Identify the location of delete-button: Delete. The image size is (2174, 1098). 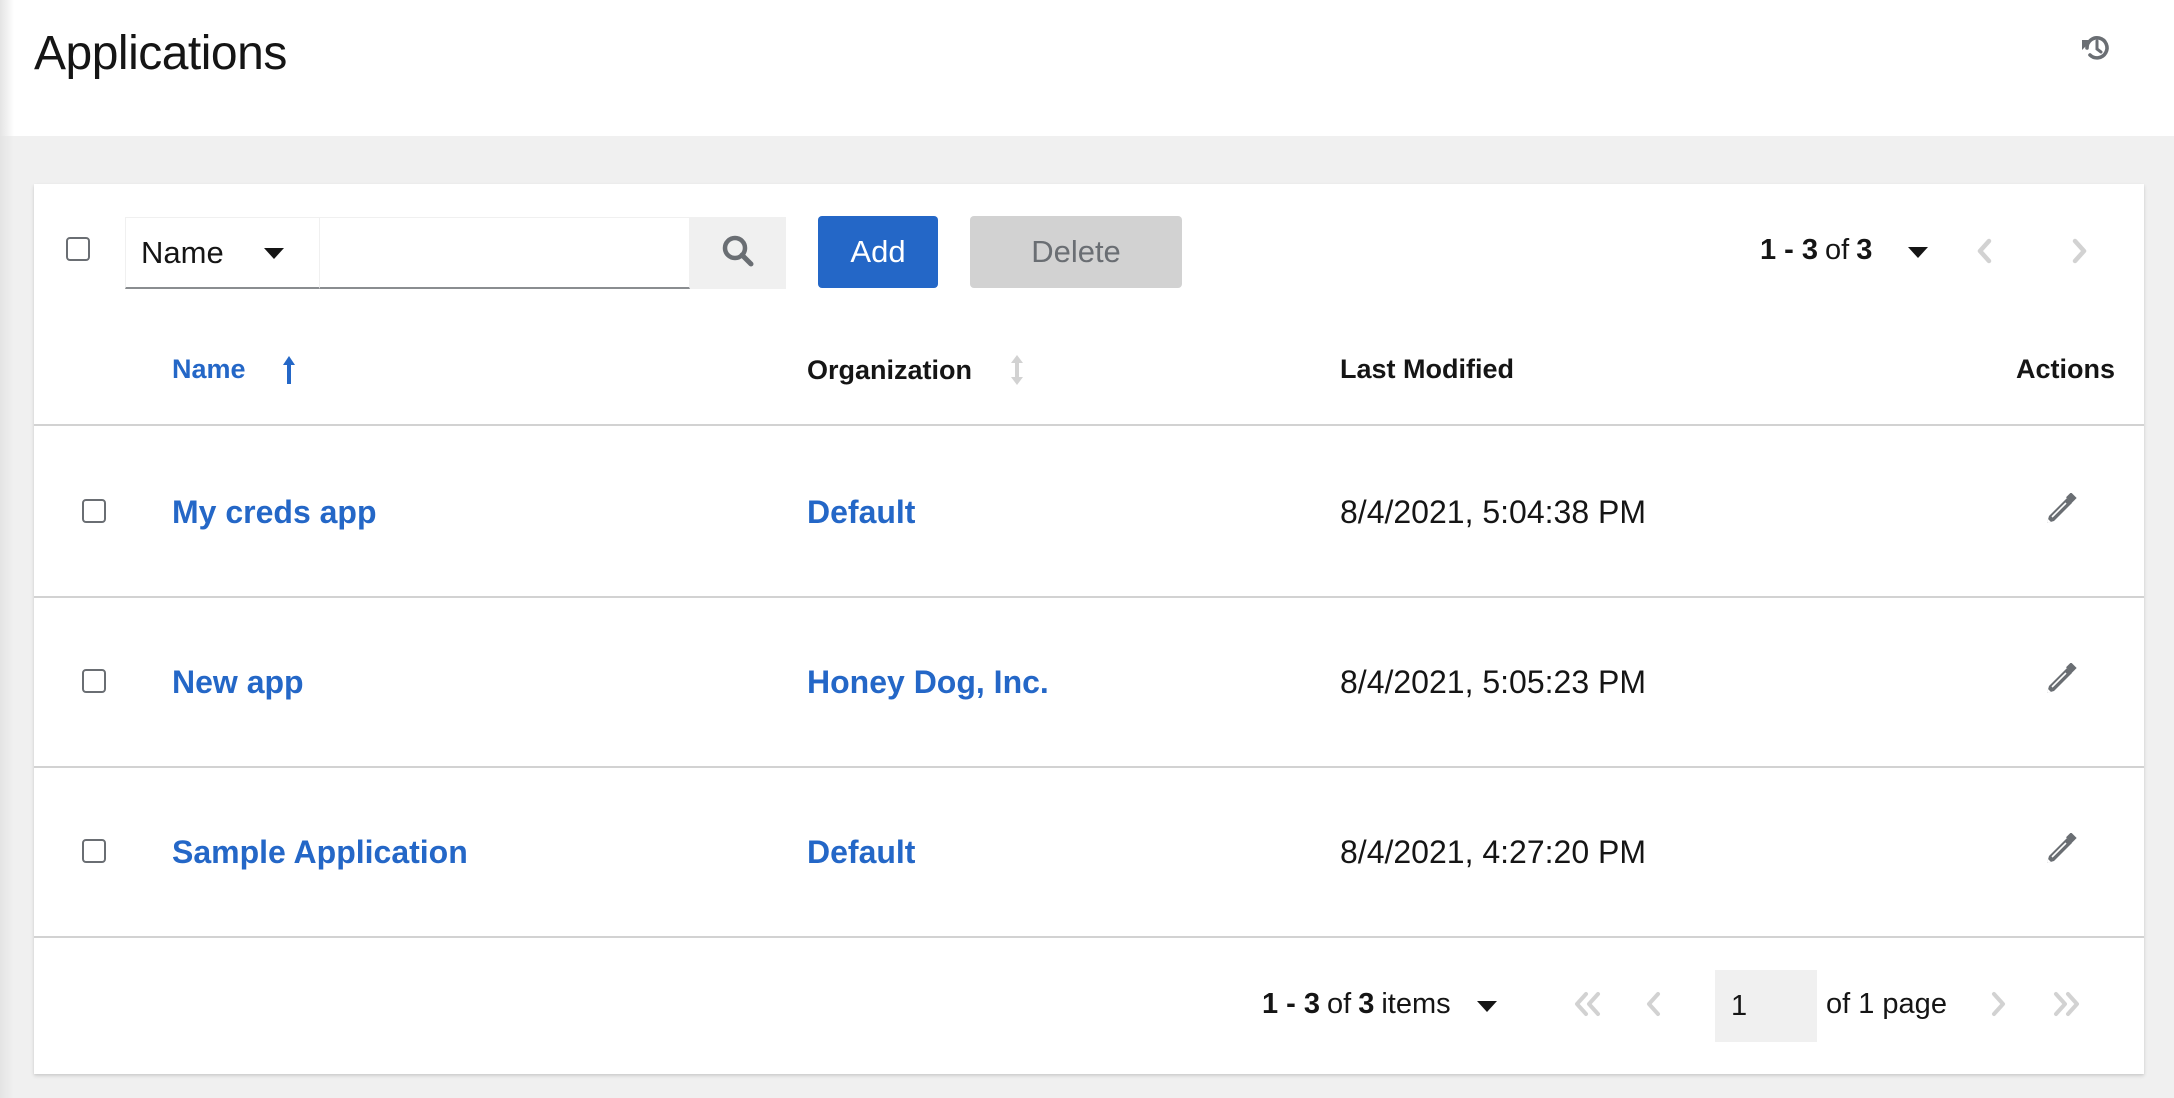
(1076, 252).